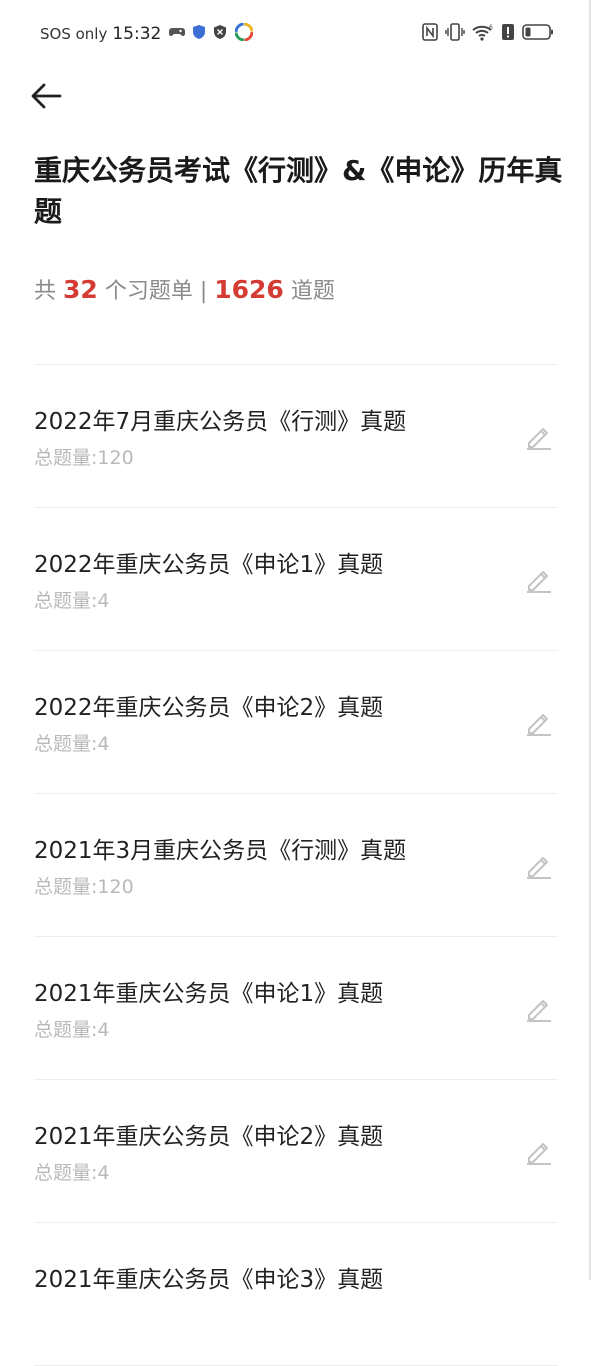  What do you see at coordinates (199, 34) in the screenshot?
I see `shield-icon` at bounding box center [199, 34].